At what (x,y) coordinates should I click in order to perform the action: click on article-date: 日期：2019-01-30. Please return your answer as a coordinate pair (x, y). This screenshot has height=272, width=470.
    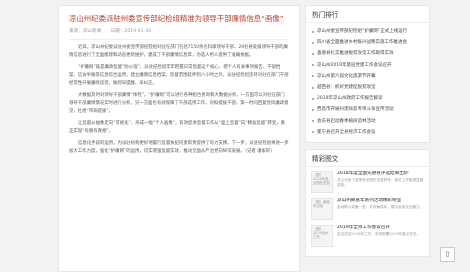
    Looking at the image, I should click on (131, 31).